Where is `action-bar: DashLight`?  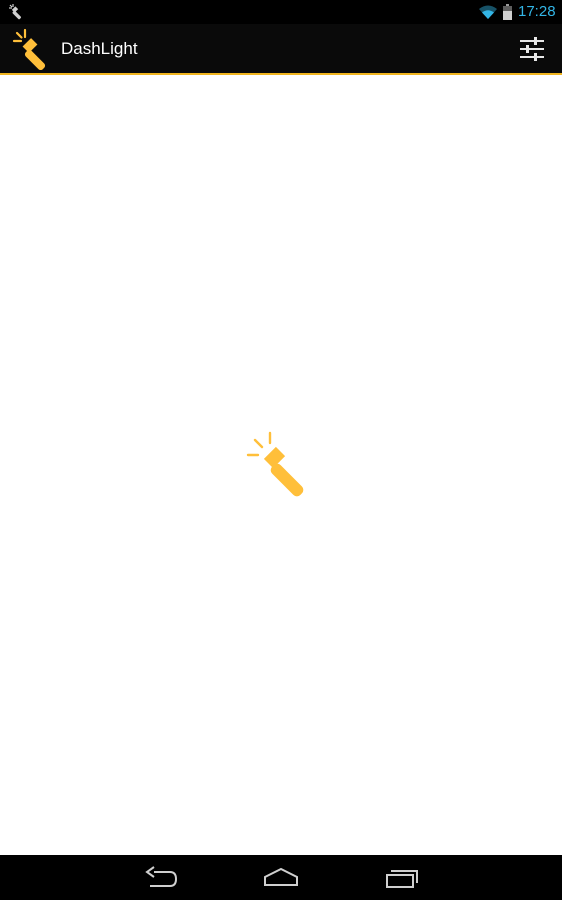 action-bar: DashLight is located at coordinates (281, 49).